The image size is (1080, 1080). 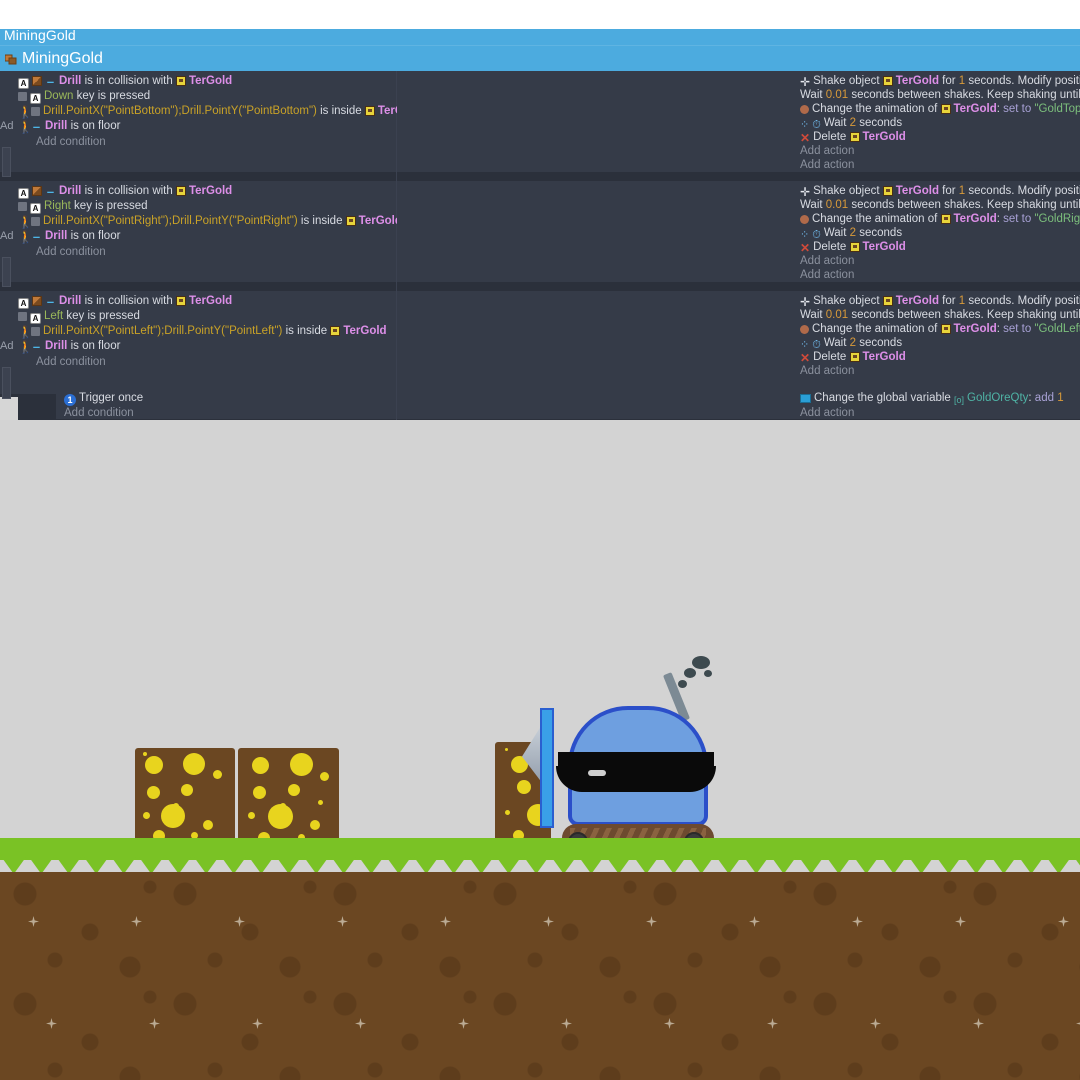 What do you see at coordinates (62, 58) in the screenshot?
I see `event-group-title: MiningGold` at bounding box center [62, 58].